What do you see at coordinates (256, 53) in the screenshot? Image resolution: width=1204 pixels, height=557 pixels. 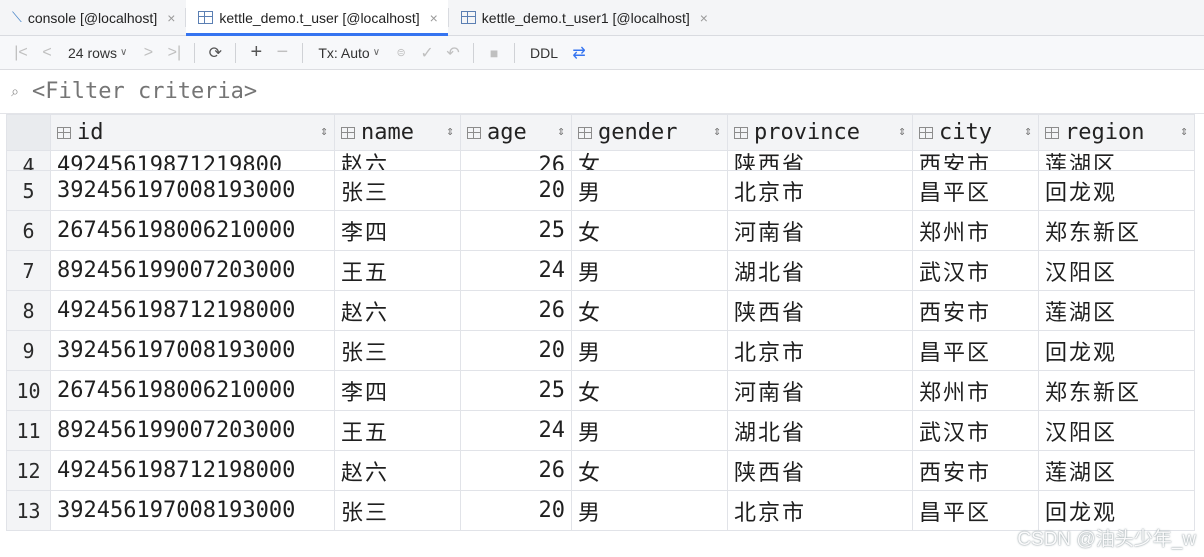 I see `add-row-icon: +` at bounding box center [256, 53].